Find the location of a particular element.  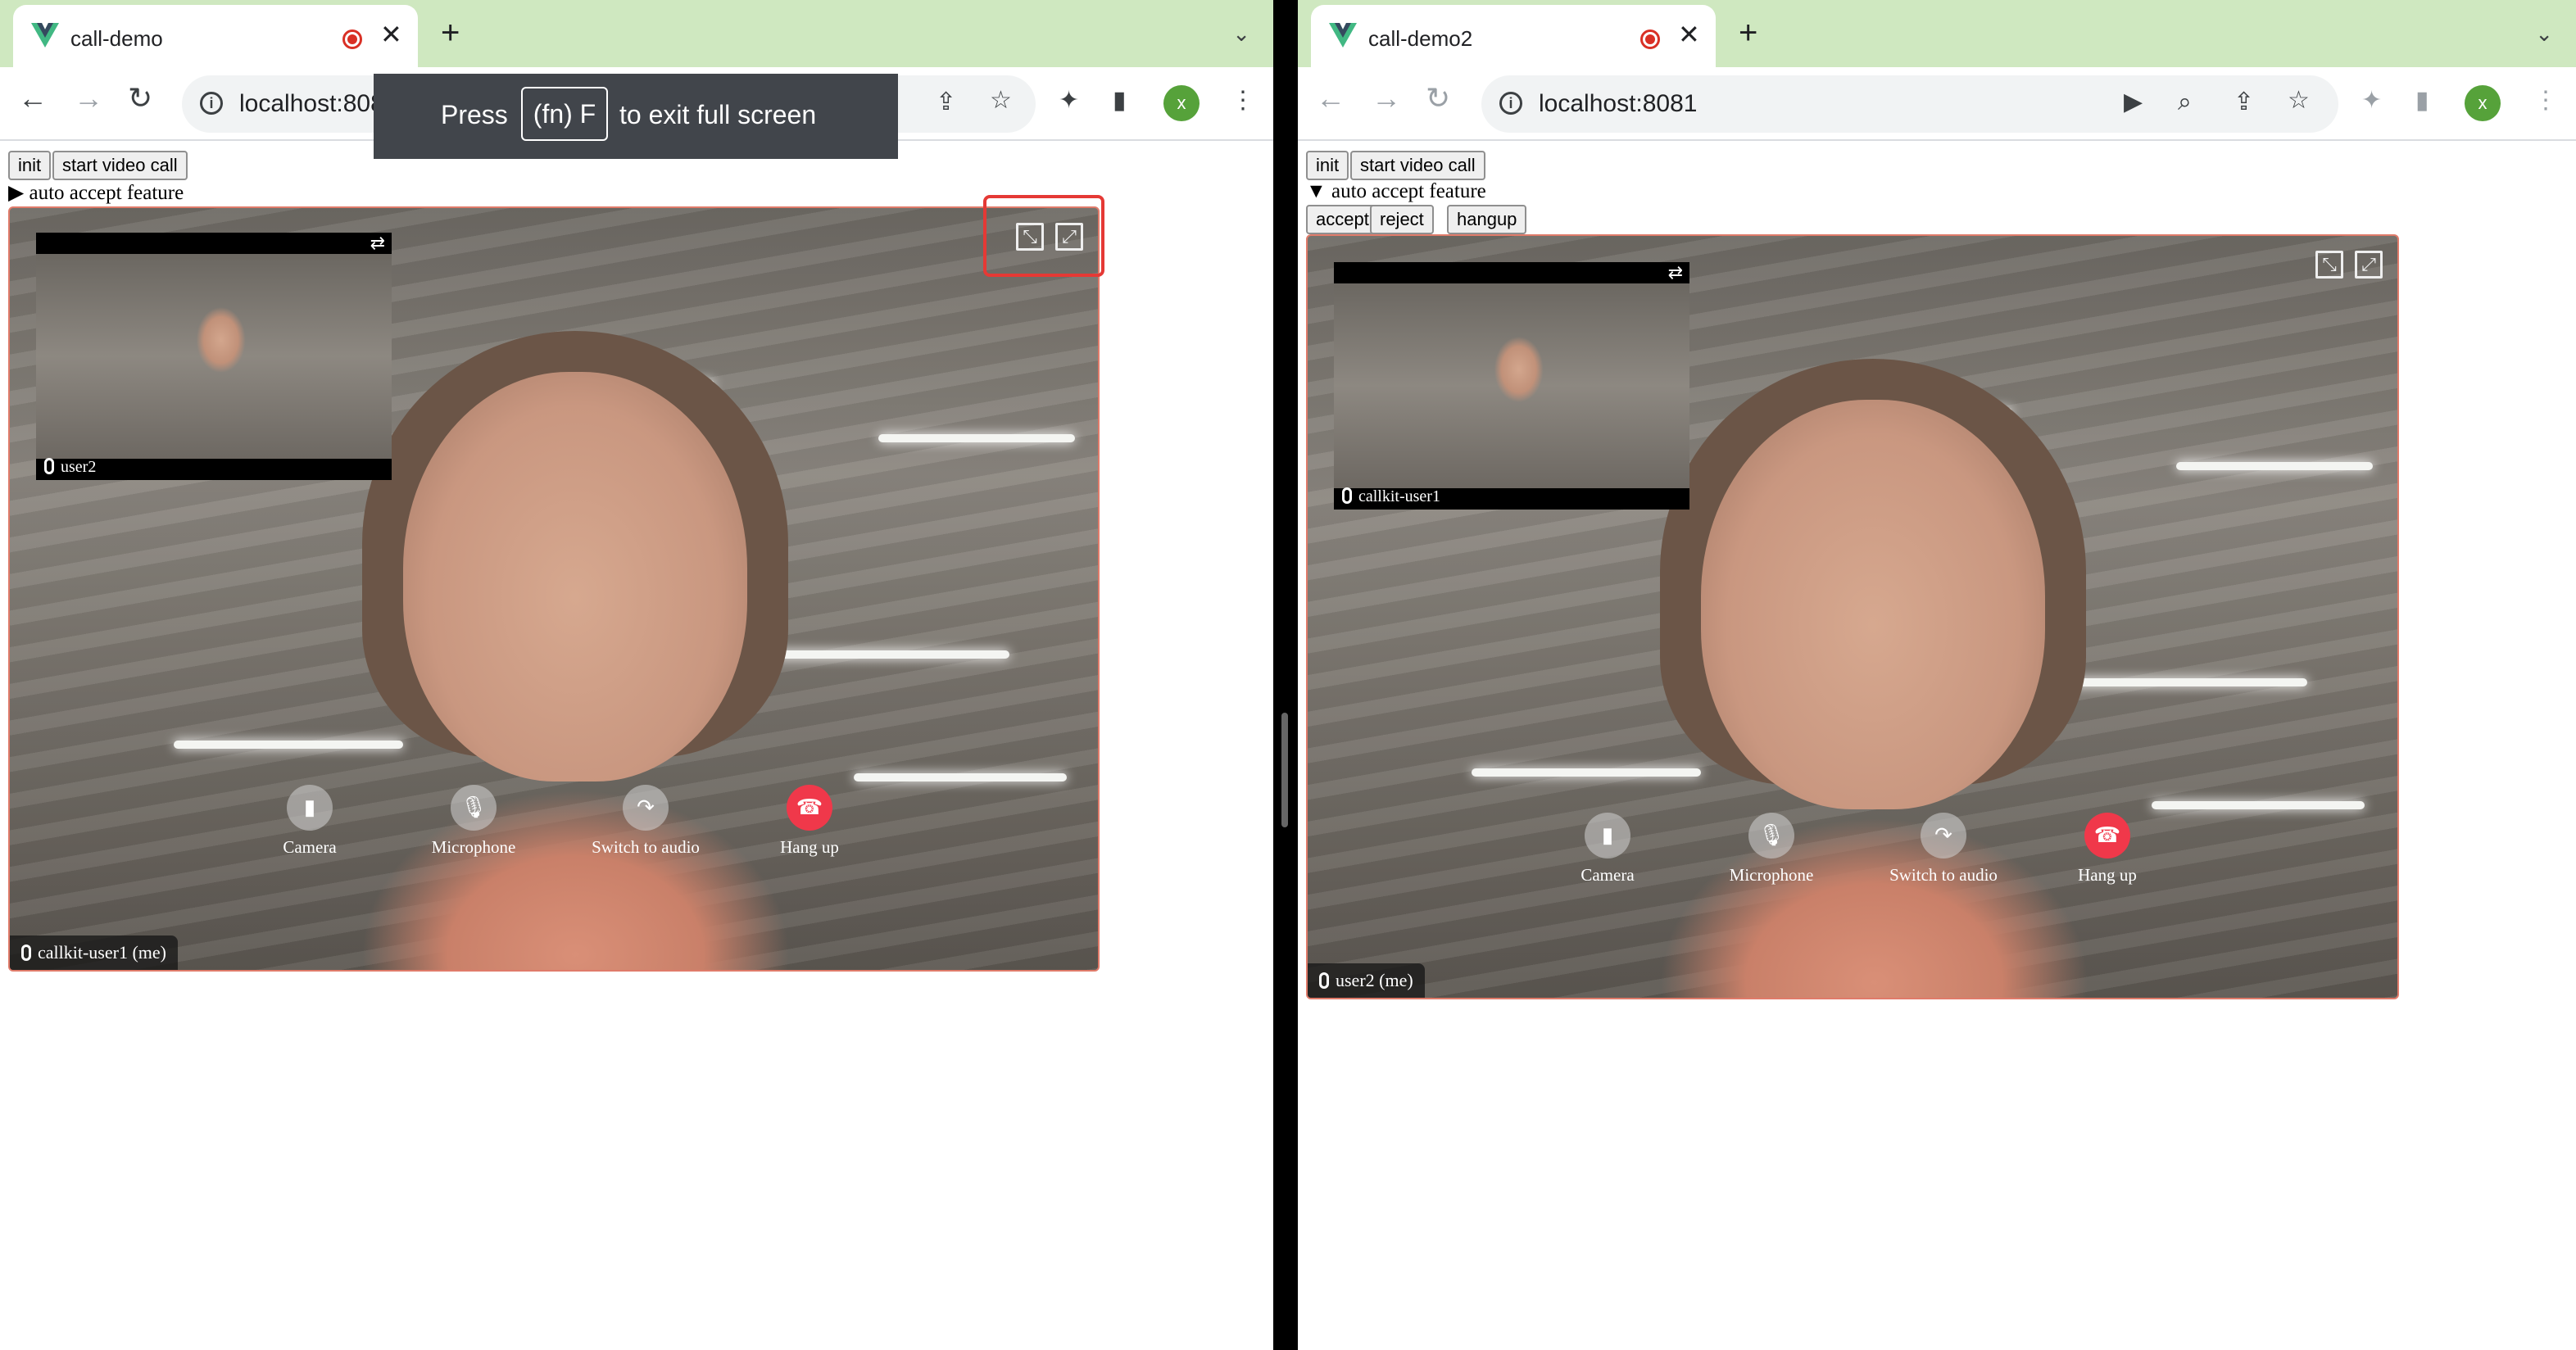

camera-in-use-icon: ▶ is located at coordinates (2133, 102).